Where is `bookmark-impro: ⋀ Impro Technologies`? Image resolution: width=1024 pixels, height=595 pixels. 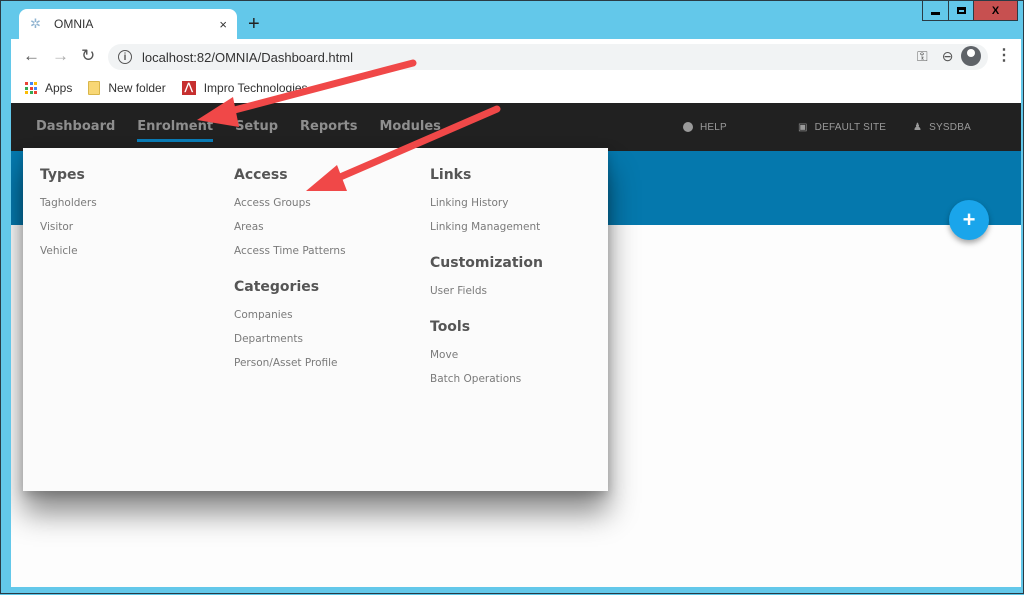 bookmark-impro: ⋀ Impro Technologies is located at coordinates (244, 88).